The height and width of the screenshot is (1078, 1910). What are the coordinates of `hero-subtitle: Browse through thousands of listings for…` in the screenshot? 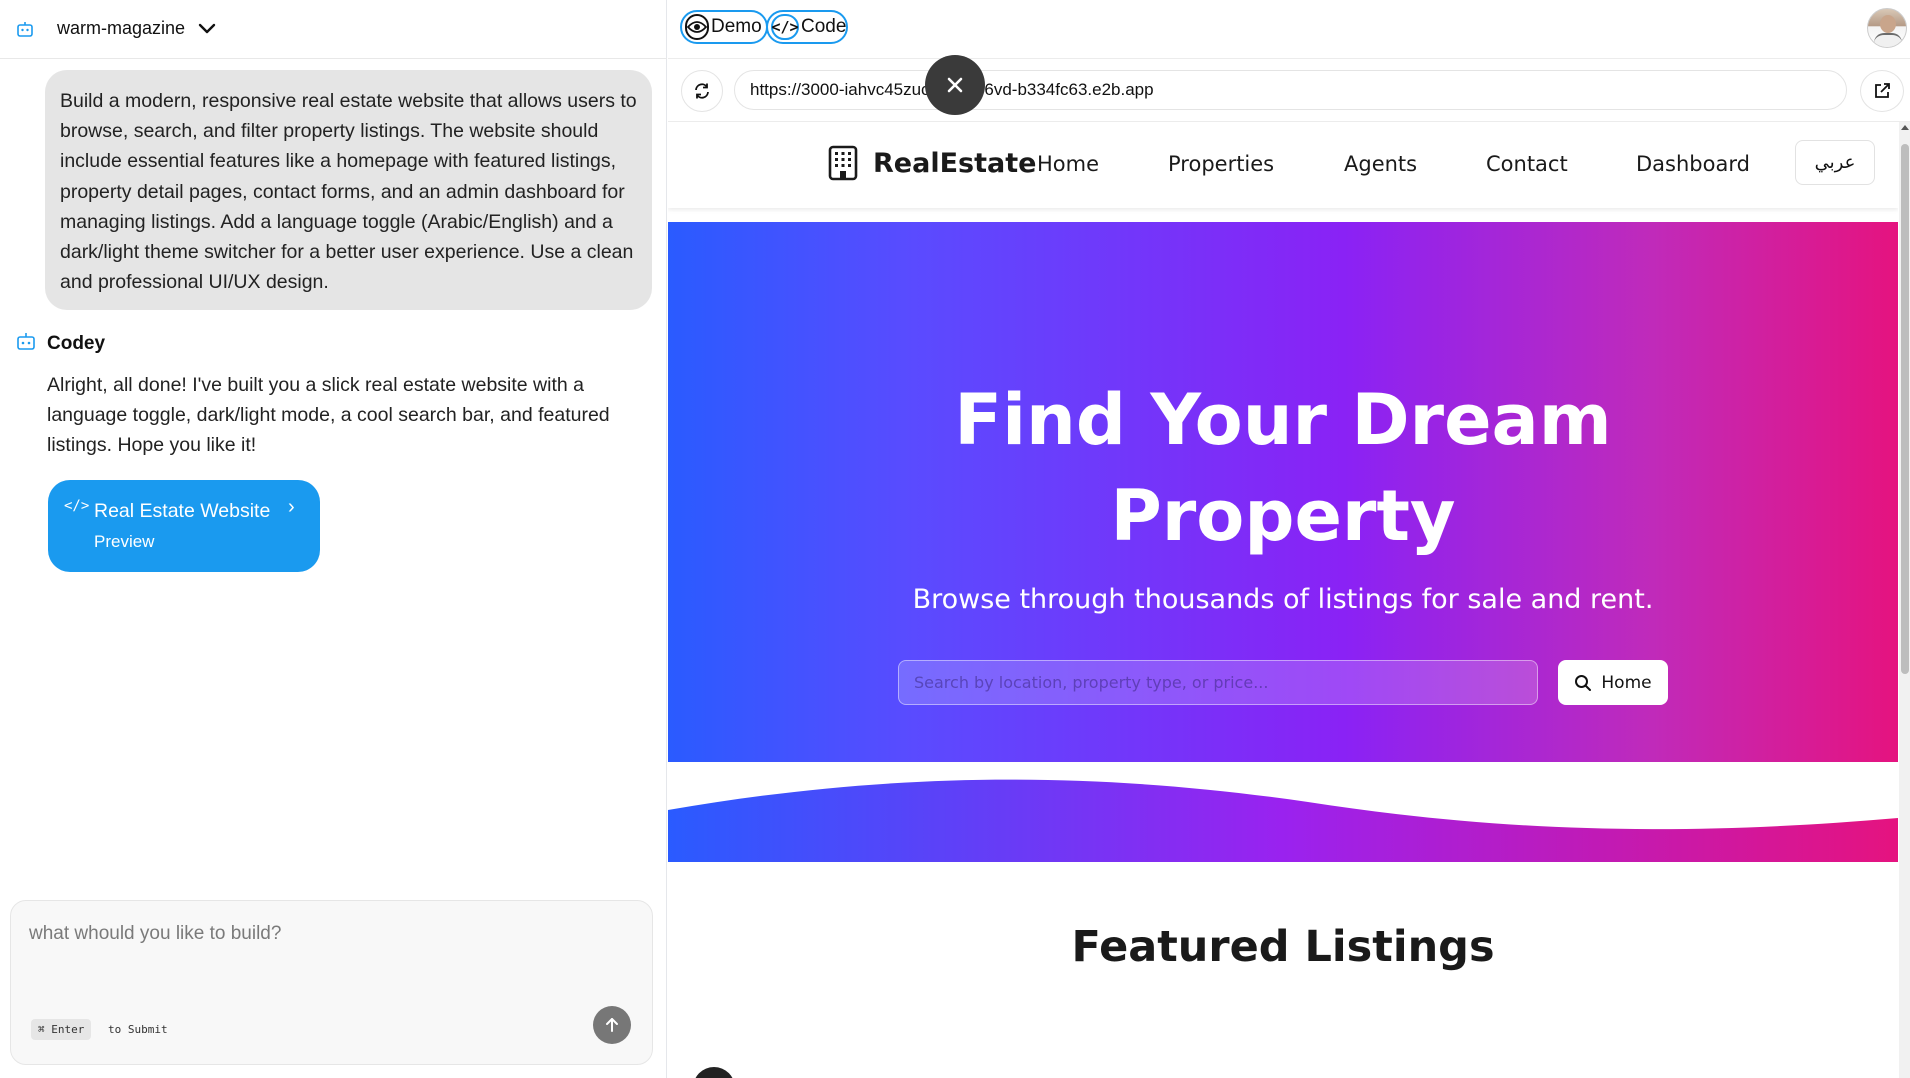 It's located at (1283, 599).